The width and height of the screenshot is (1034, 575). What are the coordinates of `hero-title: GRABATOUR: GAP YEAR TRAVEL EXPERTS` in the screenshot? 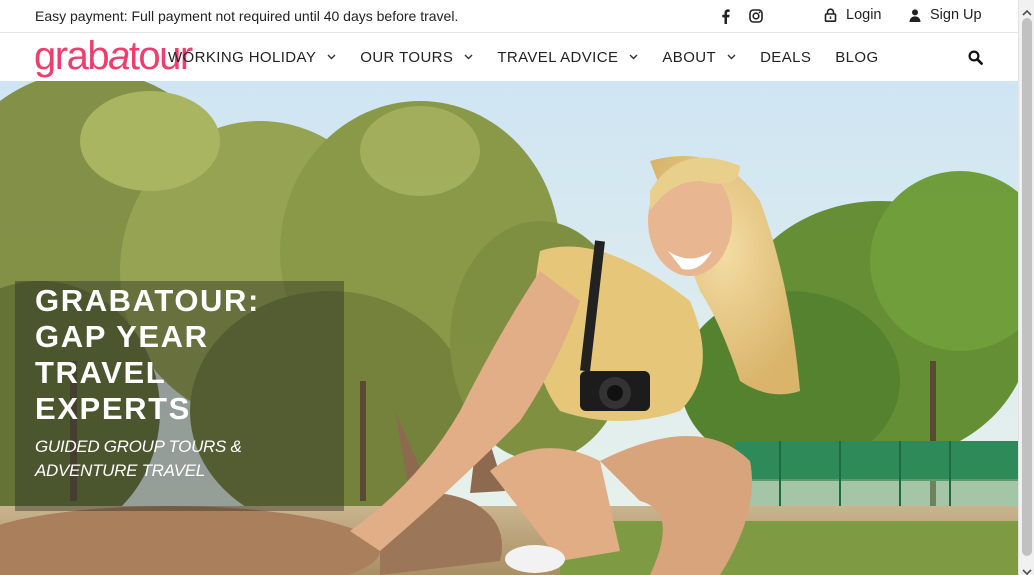 It's located at (185, 355).